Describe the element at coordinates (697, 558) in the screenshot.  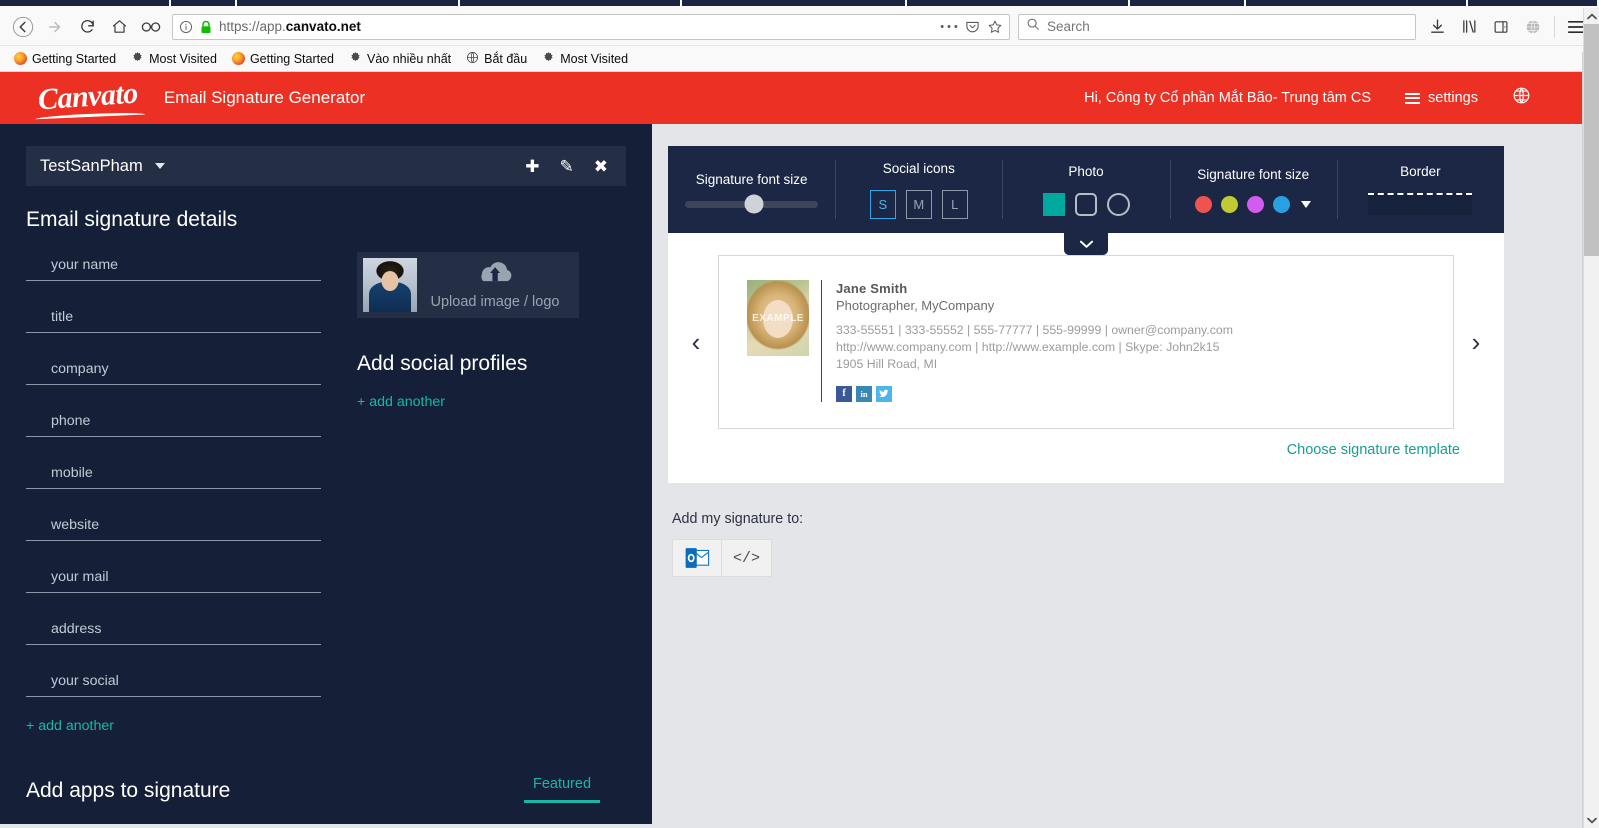
I see `outlook-button` at that location.